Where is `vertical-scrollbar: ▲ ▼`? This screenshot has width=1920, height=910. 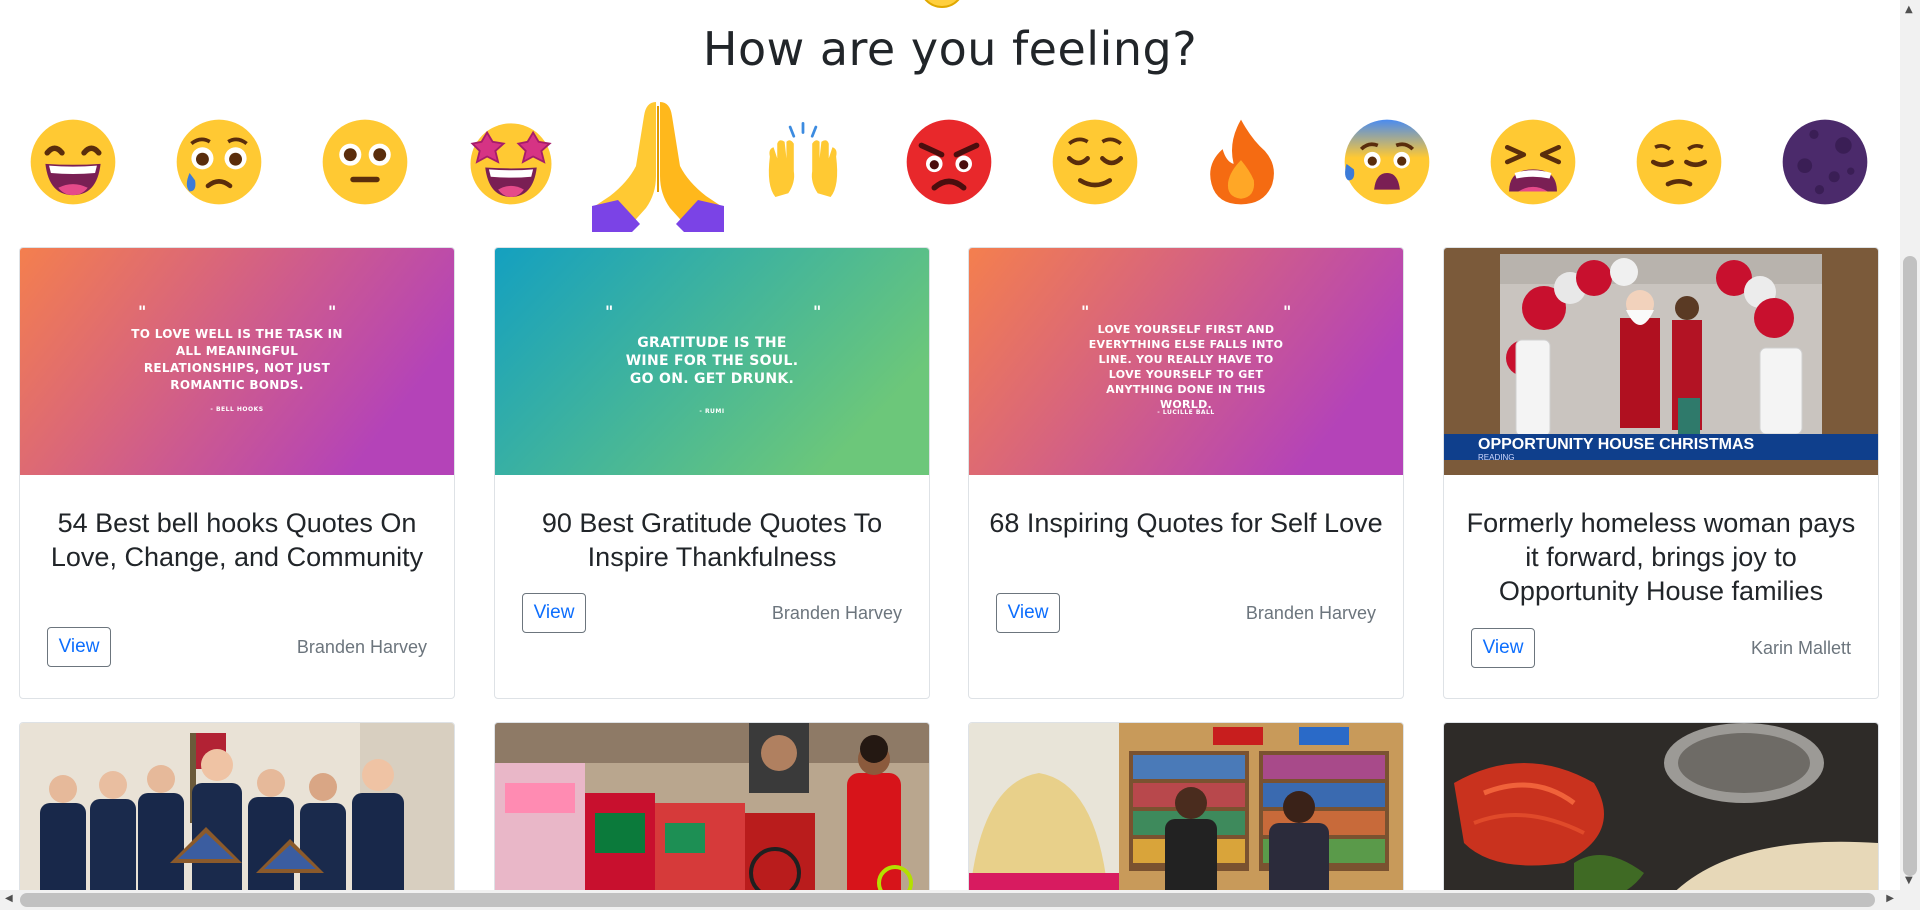
vertical-scrollbar: ▲ ▼ is located at coordinates (1910, 445).